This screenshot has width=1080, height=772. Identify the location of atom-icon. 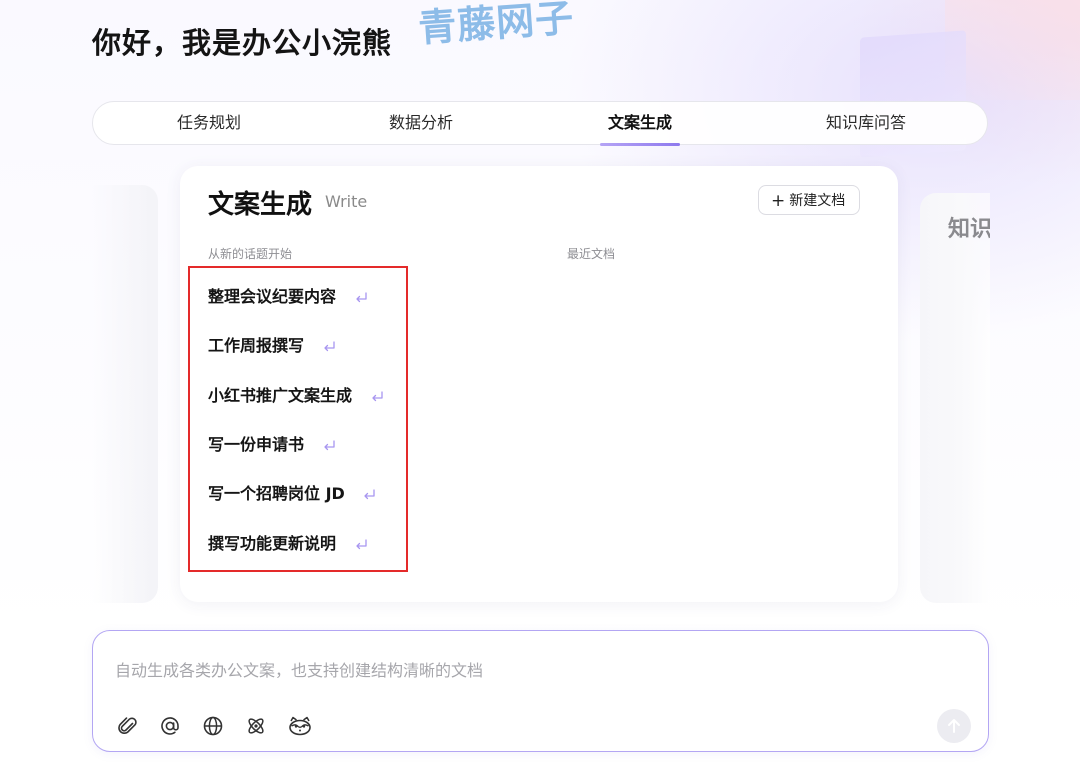
(256, 726).